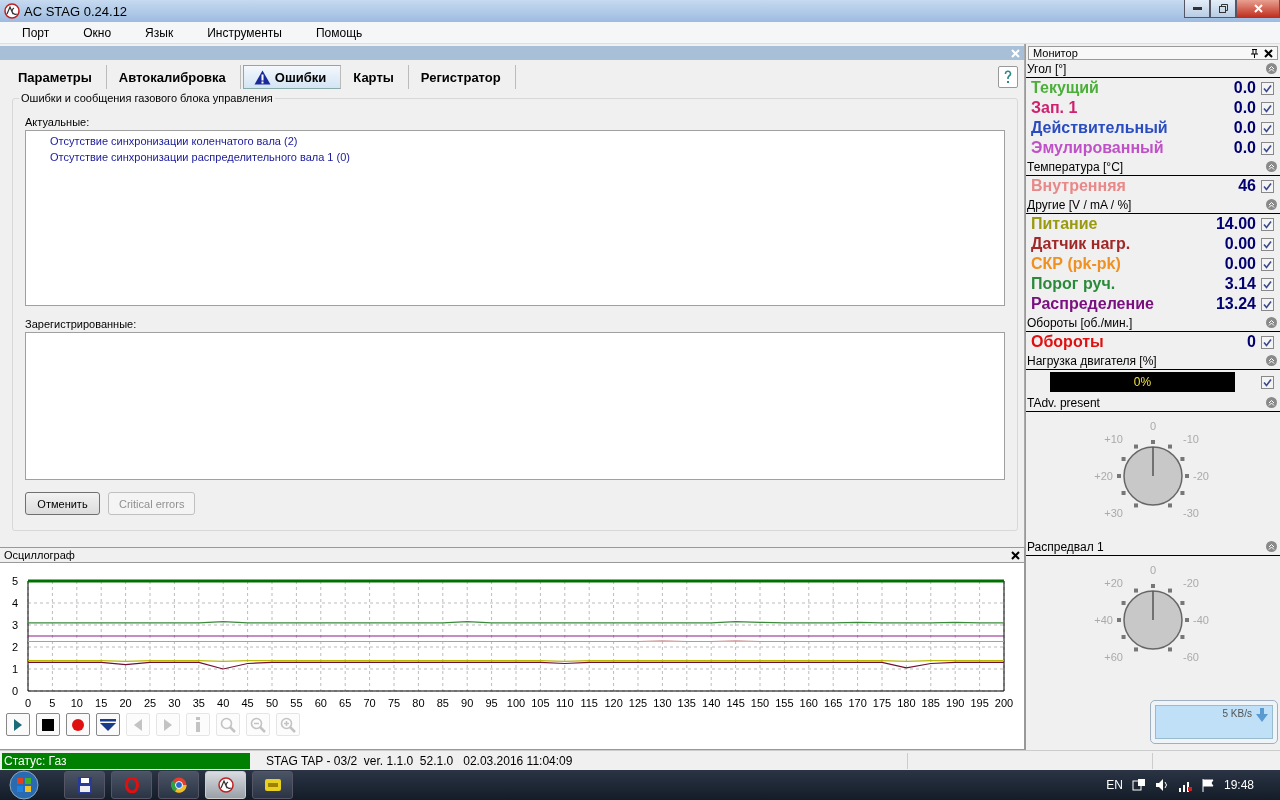 This screenshot has width=1280, height=800. What do you see at coordinates (1240, 284) in the screenshot?
I see `reading-value: 3.14` at bounding box center [1240, 284].